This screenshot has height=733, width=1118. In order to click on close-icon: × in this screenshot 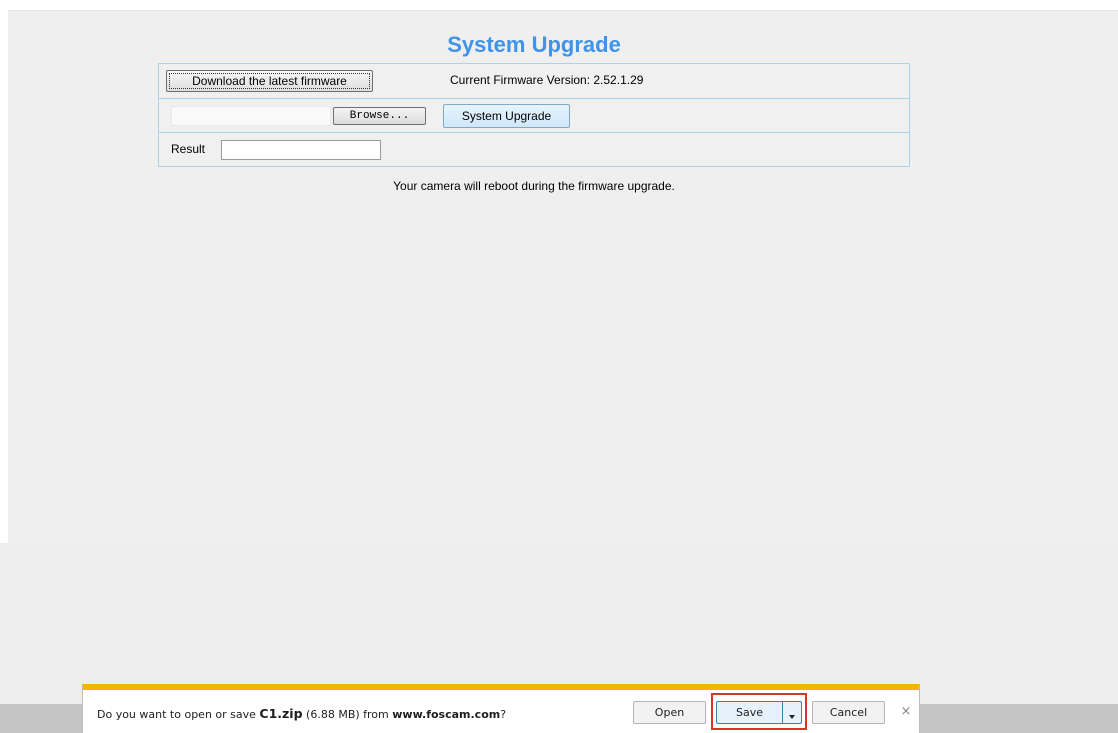, I will do `click(906, 712)`.